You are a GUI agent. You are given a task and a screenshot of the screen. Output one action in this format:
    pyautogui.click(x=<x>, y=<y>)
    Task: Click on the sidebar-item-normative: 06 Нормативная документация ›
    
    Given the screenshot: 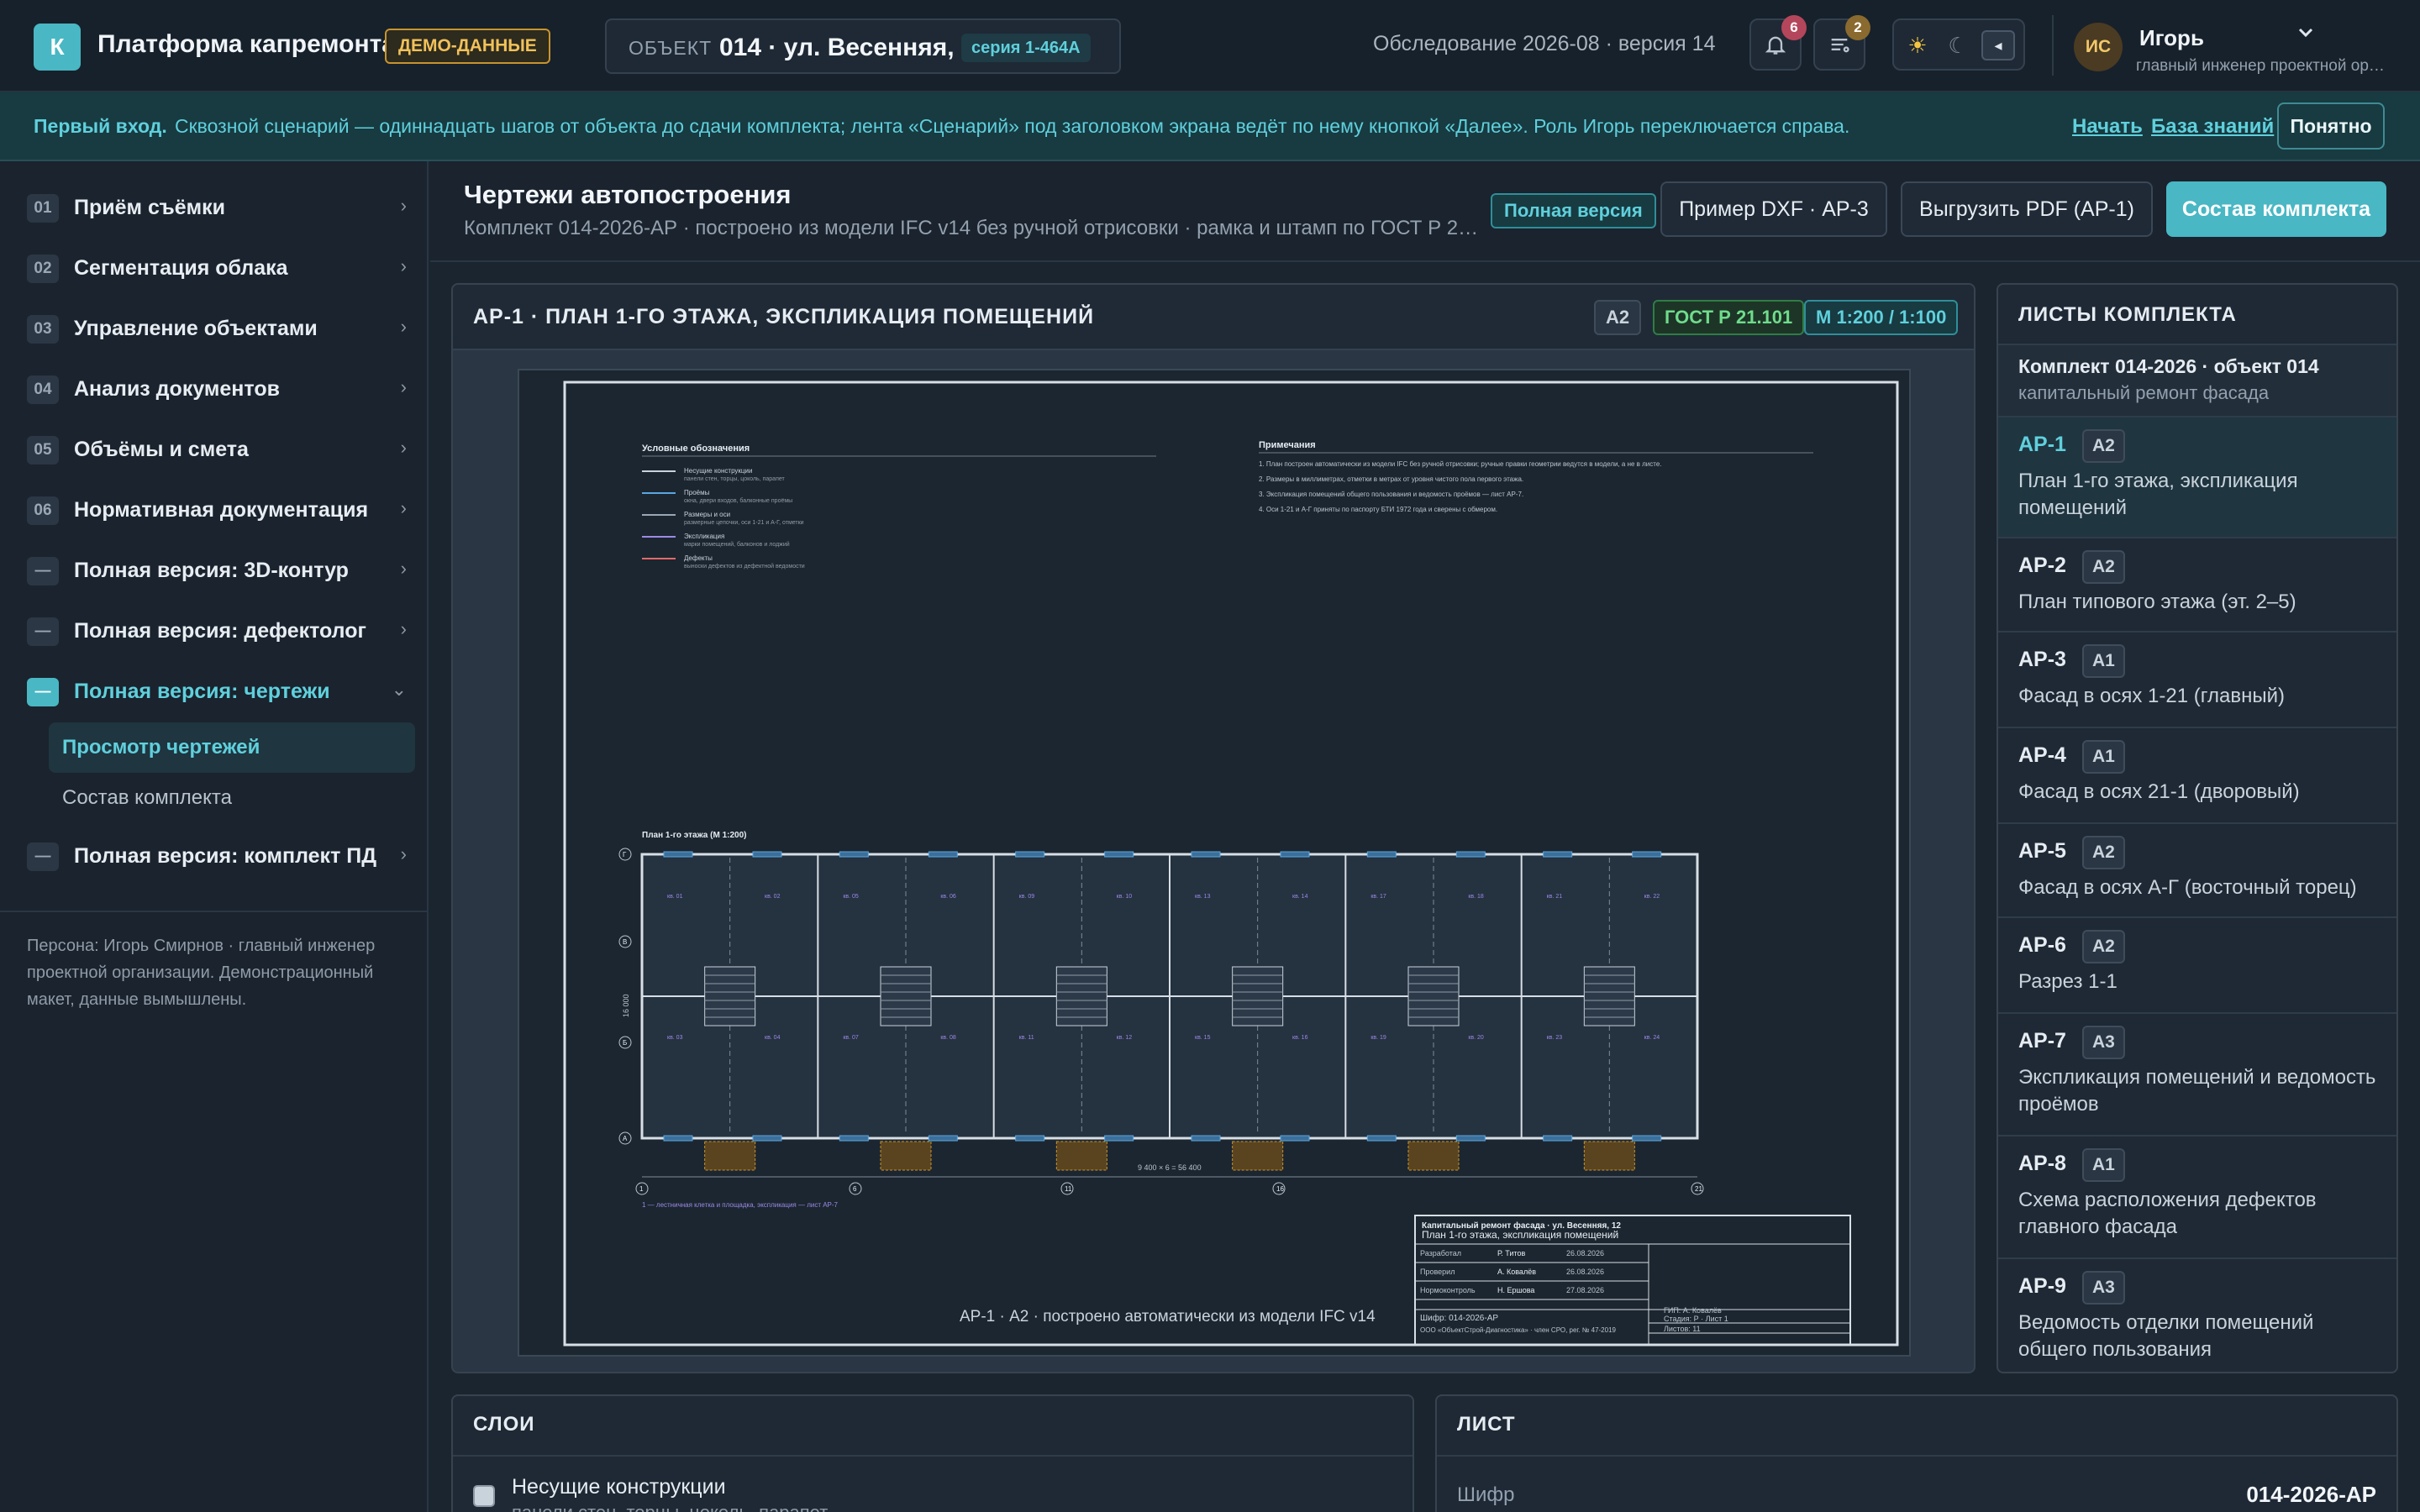 What is the action you would take?
    pyautogui.click(x=217, y=510)
    